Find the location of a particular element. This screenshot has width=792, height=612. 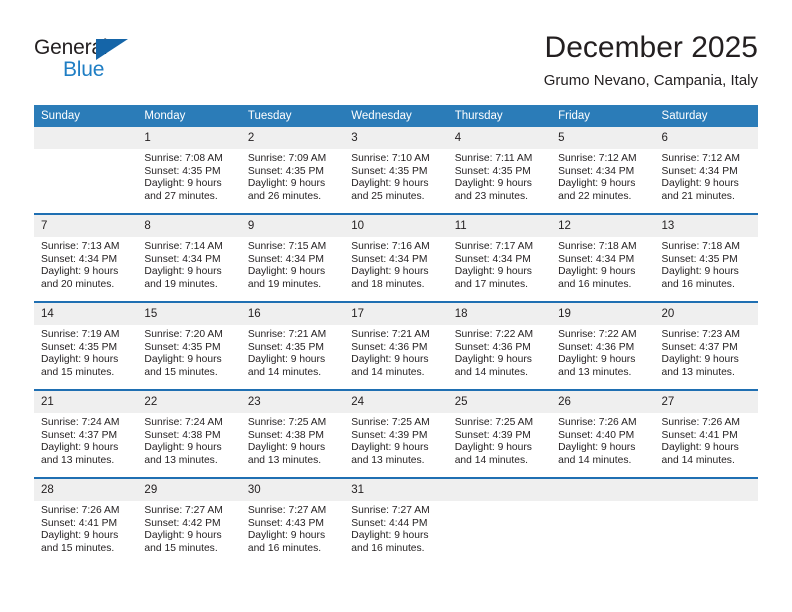

day-number: 19 is located at coordinates (603, 314).